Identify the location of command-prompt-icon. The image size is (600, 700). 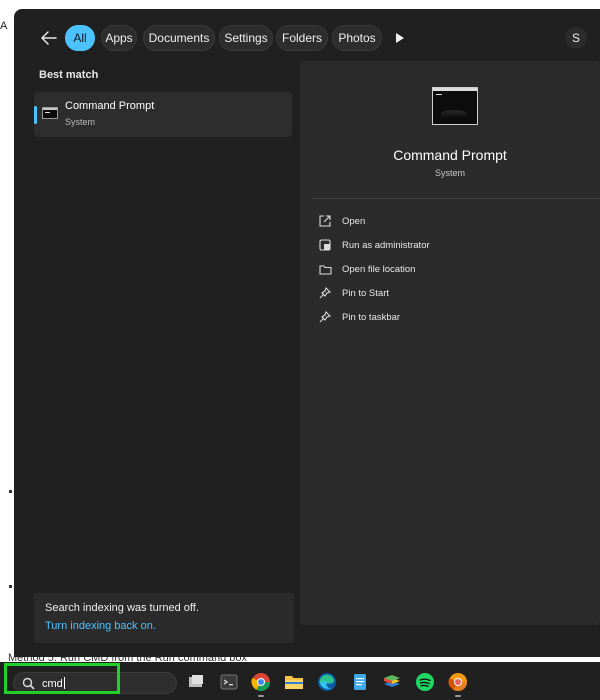
(50, 113).